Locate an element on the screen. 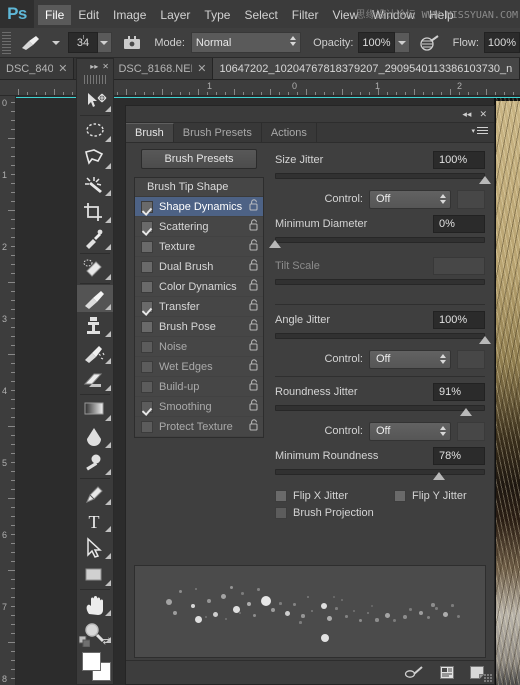  brush-option-row: Dual Brush is located at coordinates (199, 267).